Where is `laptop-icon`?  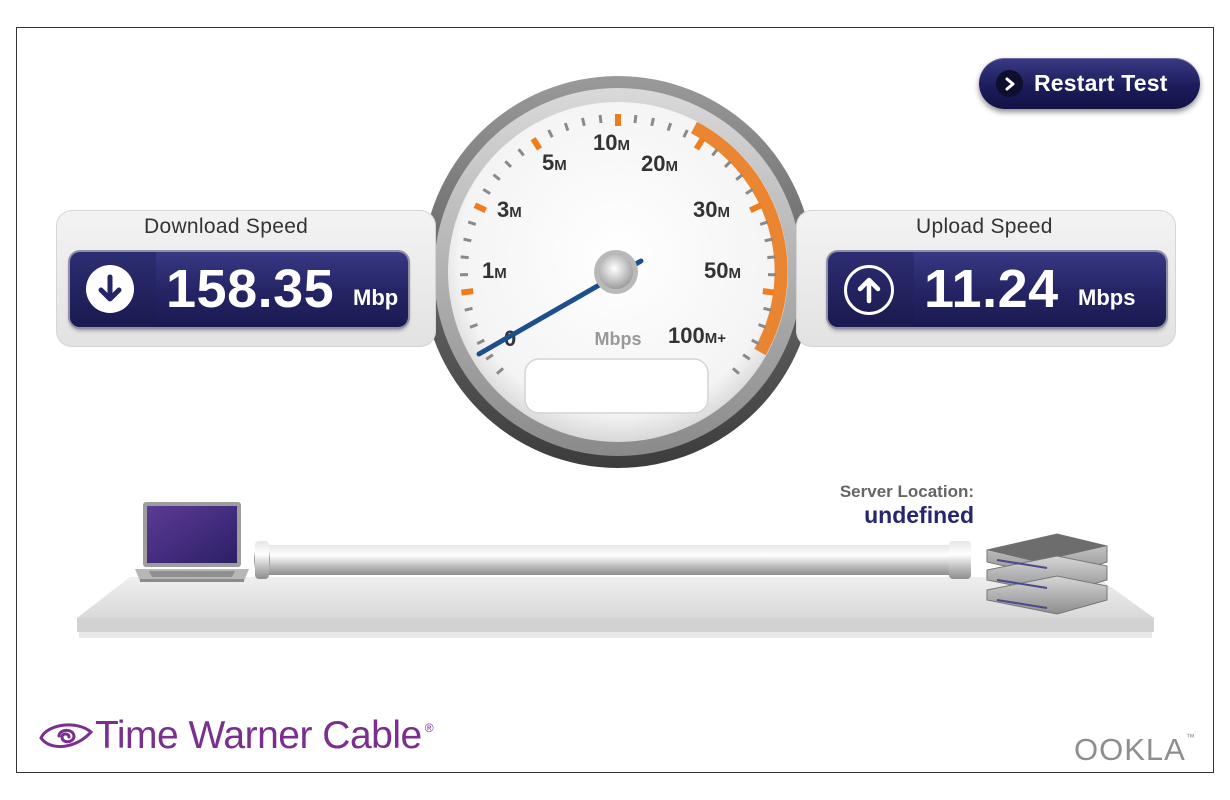
laptop-icon is located at coordinates (192, 542).